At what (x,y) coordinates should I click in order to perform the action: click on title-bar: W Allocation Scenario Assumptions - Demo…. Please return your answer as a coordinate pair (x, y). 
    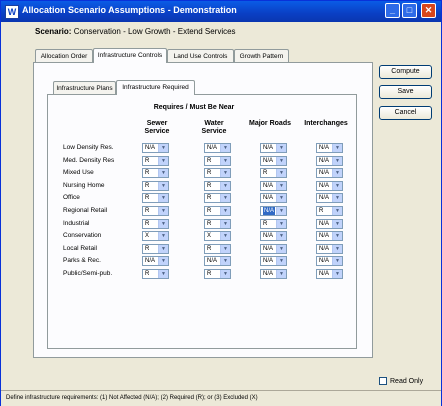
    Looking at the image, I should click on (221, 11).